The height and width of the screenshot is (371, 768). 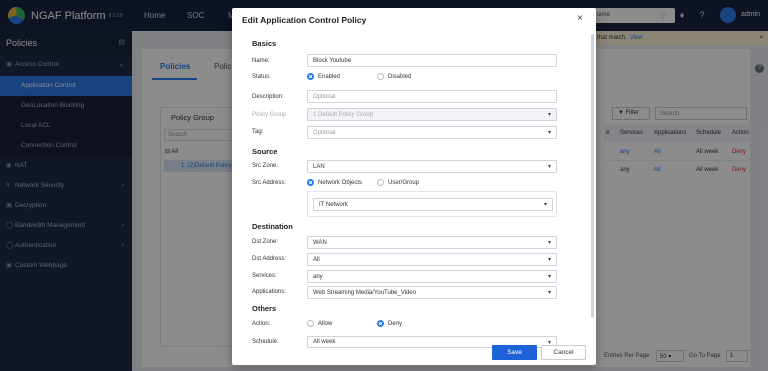 What do you see at coordinates (343, 115) in the screenshot?
I see `policy-group-value: 1.Default Policy Group` at bounding box center [343, 115].